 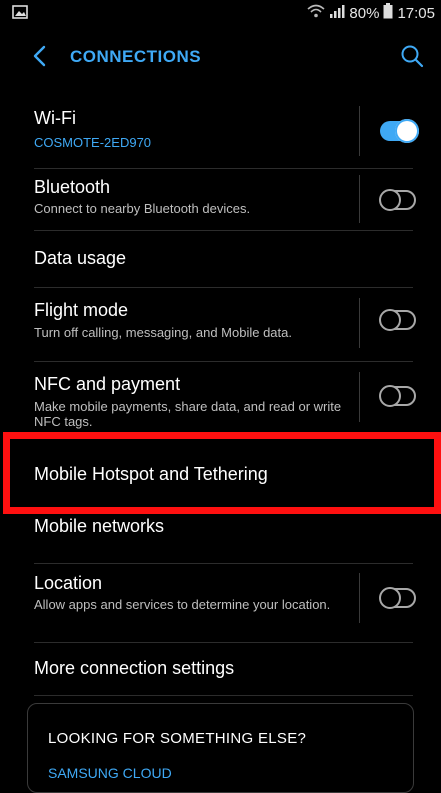 I want to click on samsung-cloud-link: SAMSUNG CLOUD, so click(x=110, y=773).